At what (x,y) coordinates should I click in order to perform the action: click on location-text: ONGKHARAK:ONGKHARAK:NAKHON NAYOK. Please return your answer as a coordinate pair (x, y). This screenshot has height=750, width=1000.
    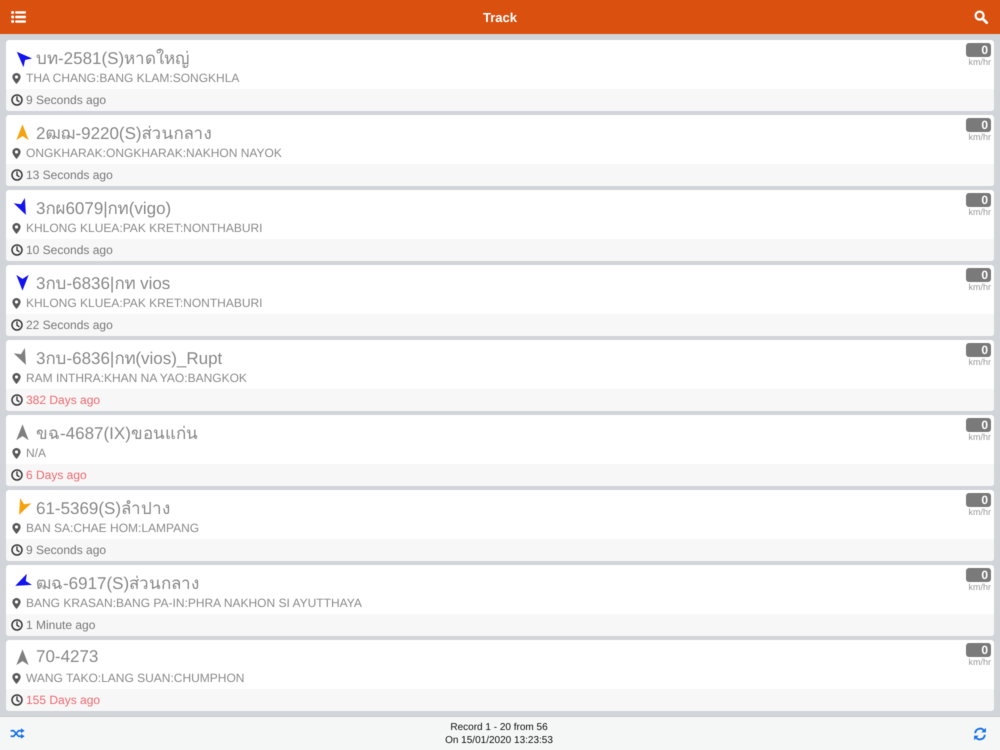
    Looking at the image, I should click on (154, 153).